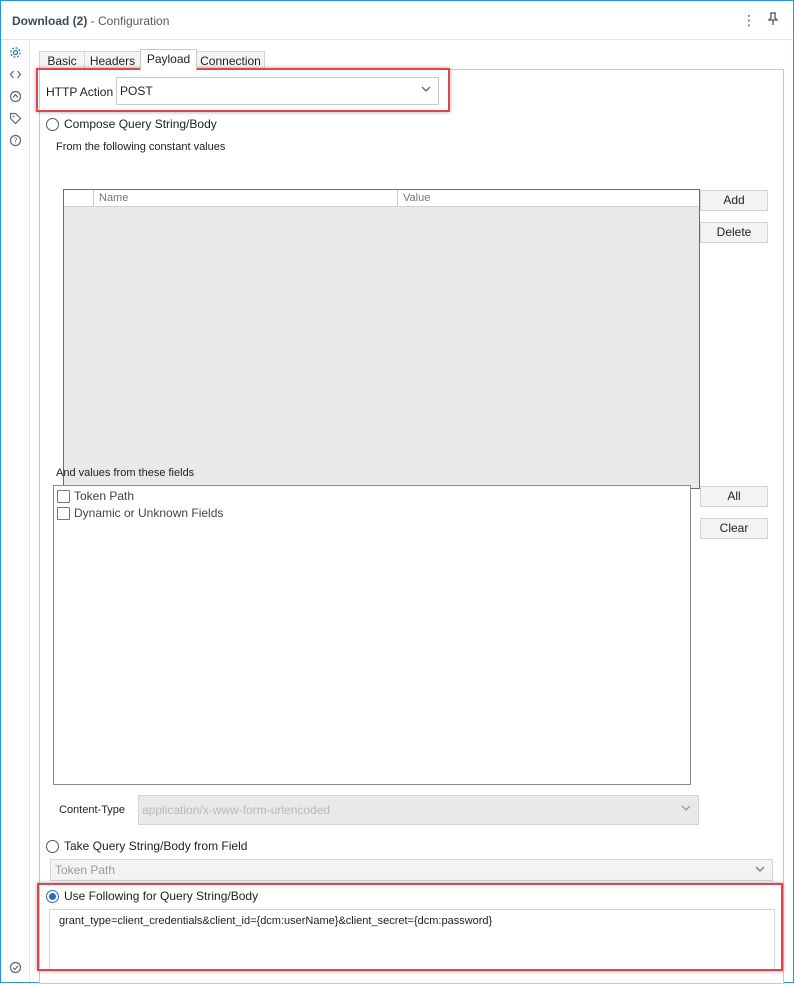  What do you see at coordinates (15, 118) in the screenshot?
I see `tag-icon` at bounding box center [15, 118].